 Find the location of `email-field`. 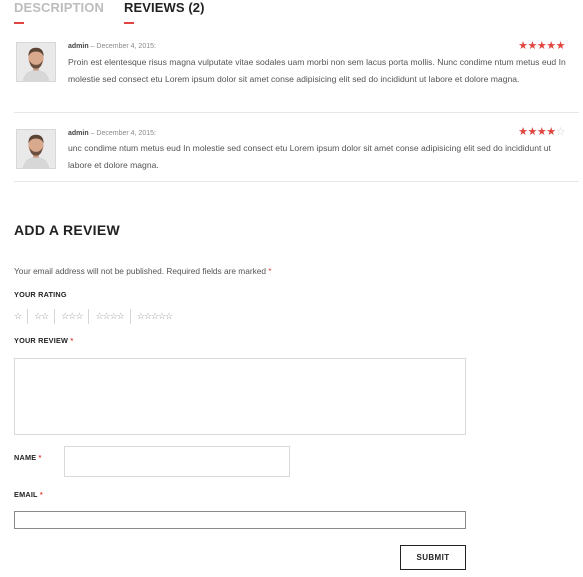

email-field is located at coordinates (240, 520).